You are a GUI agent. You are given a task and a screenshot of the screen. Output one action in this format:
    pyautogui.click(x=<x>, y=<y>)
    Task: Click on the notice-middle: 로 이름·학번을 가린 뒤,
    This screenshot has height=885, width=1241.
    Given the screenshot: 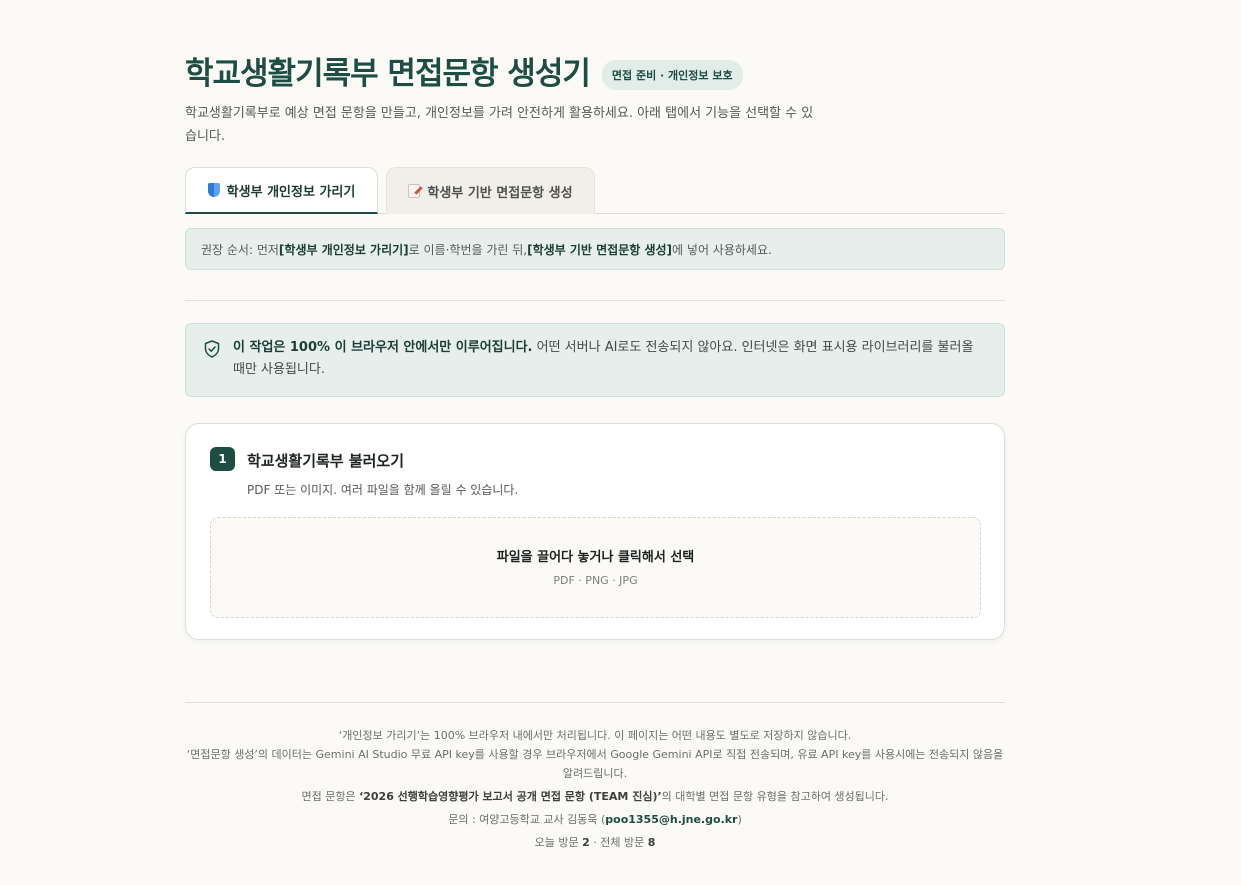 What is the action you would take?
    pyautogui.click(x=468, y=249)
    